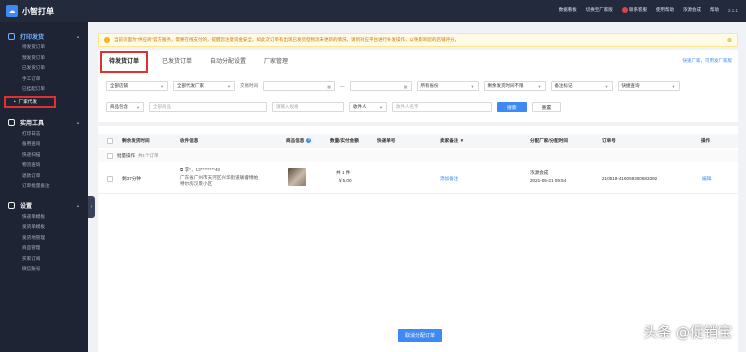  What do you see at coordinates (714, 10) in the screenshot?
I see `top-link-help2: 帮助` at bounding box center [714, 10].